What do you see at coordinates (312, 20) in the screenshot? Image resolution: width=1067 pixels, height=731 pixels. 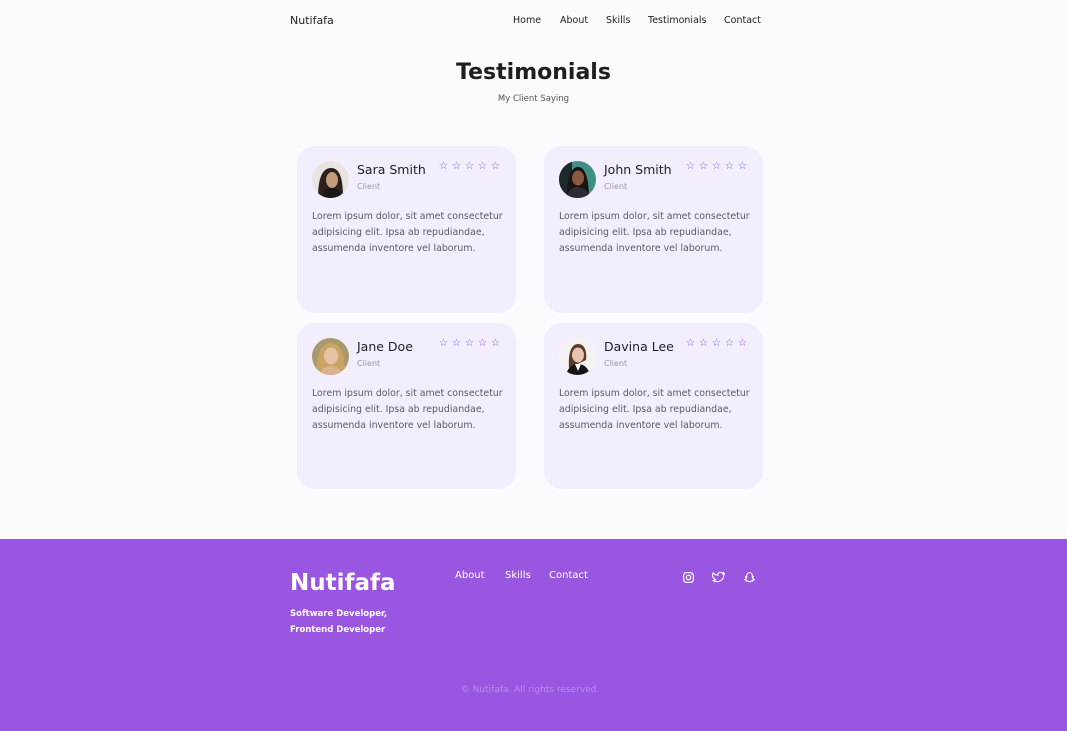 I see `brand-logo: Nutifafa` at bounding box center [312, 20].